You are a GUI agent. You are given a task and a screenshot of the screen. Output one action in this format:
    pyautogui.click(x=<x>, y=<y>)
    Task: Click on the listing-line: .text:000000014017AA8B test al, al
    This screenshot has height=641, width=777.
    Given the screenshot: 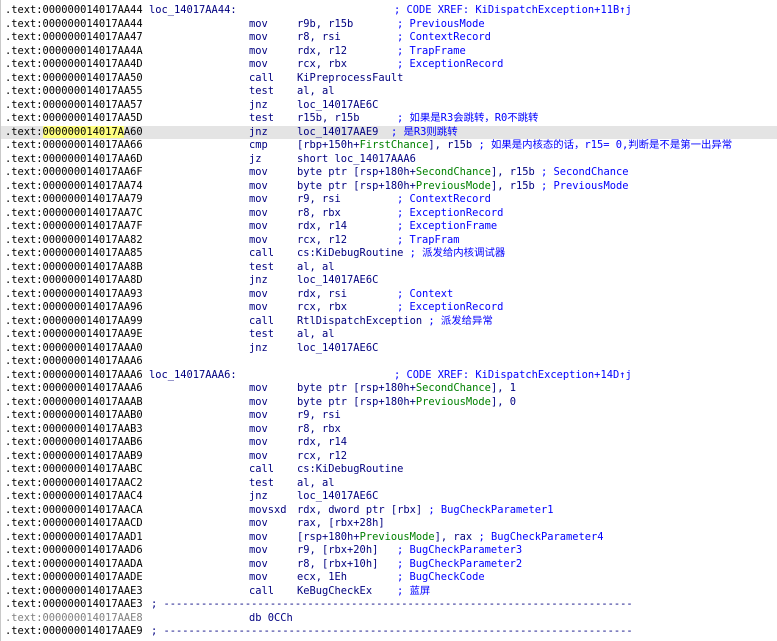 What is the action you would take?
    pyautogui.click(x=389, y=267)
    